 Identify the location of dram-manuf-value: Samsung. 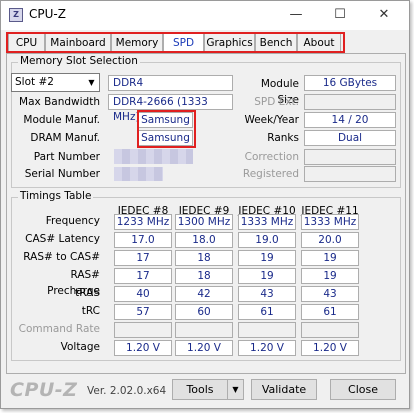
(165, 138).